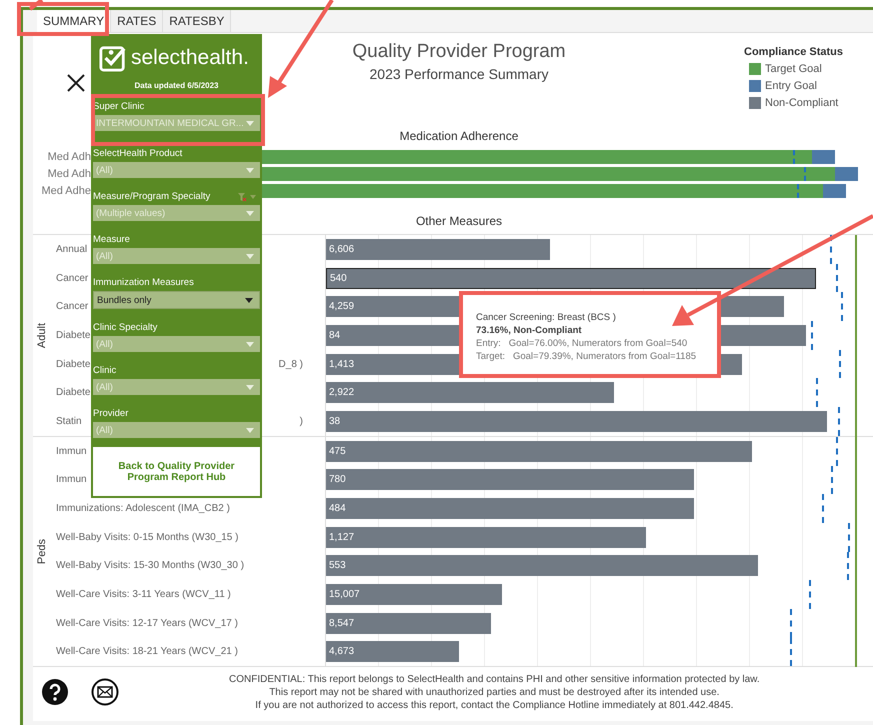 This screenshot has width=873, height=725. What do you see at coordinates (72, 249) in the screenshot?
I see `row-label: Annual` at bounding box center [72, 249].